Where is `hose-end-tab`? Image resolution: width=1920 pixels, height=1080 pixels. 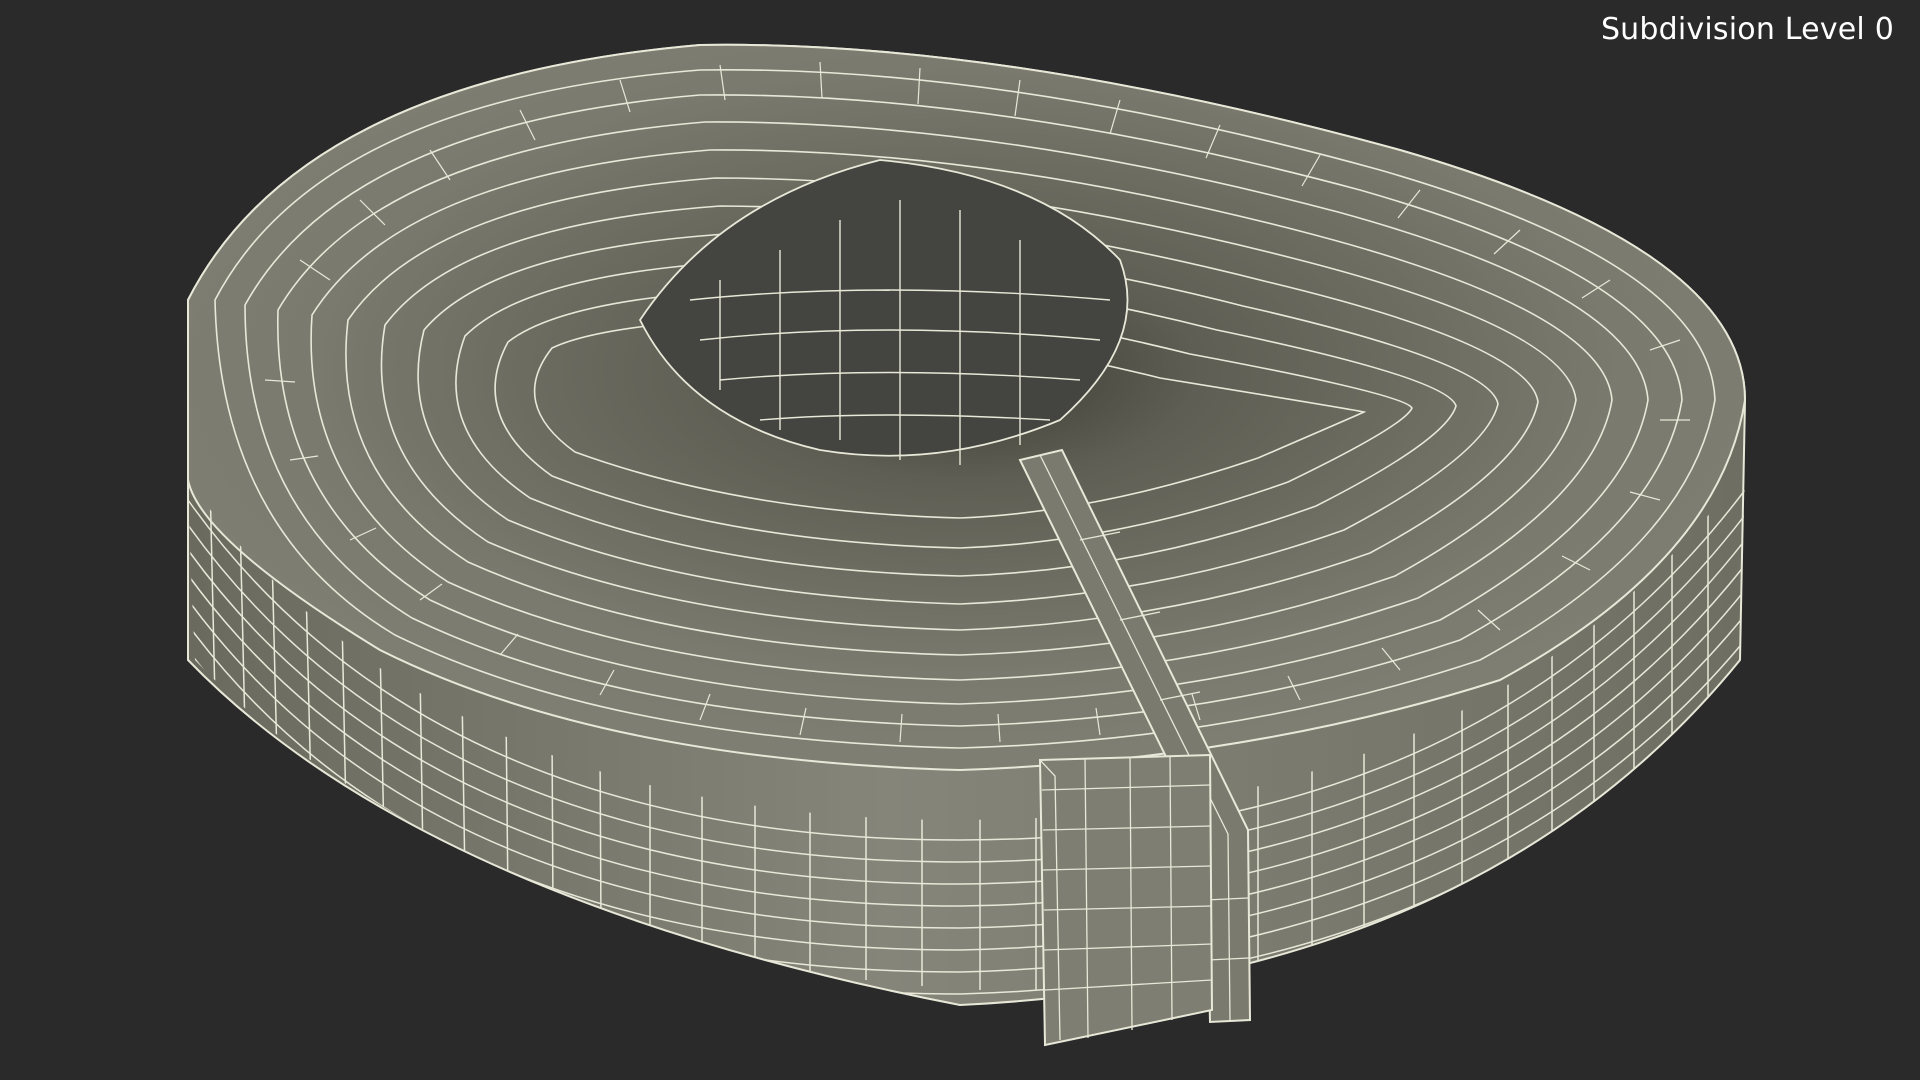
hose-end-tab is located at coordinates (1126, 900).